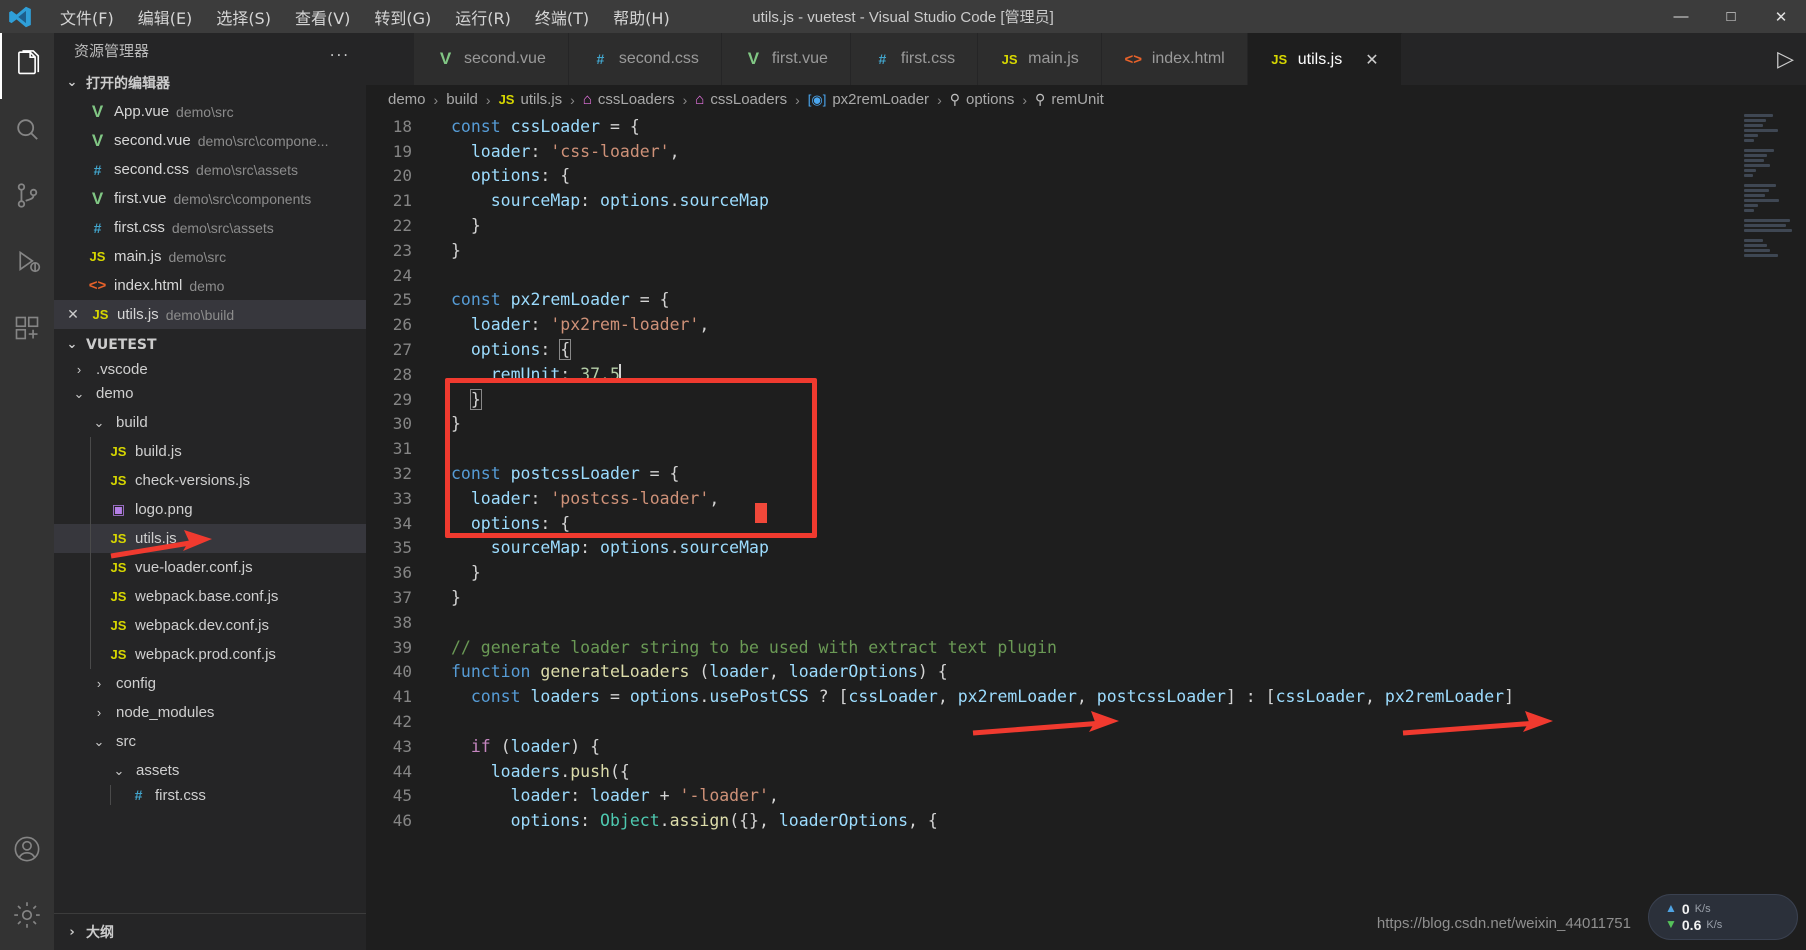 This screenshot has height=950, width=1806. Describe the element at coordinates (165, 712) in the screenshot. I see `tree-item-label: node_modules` at that location.